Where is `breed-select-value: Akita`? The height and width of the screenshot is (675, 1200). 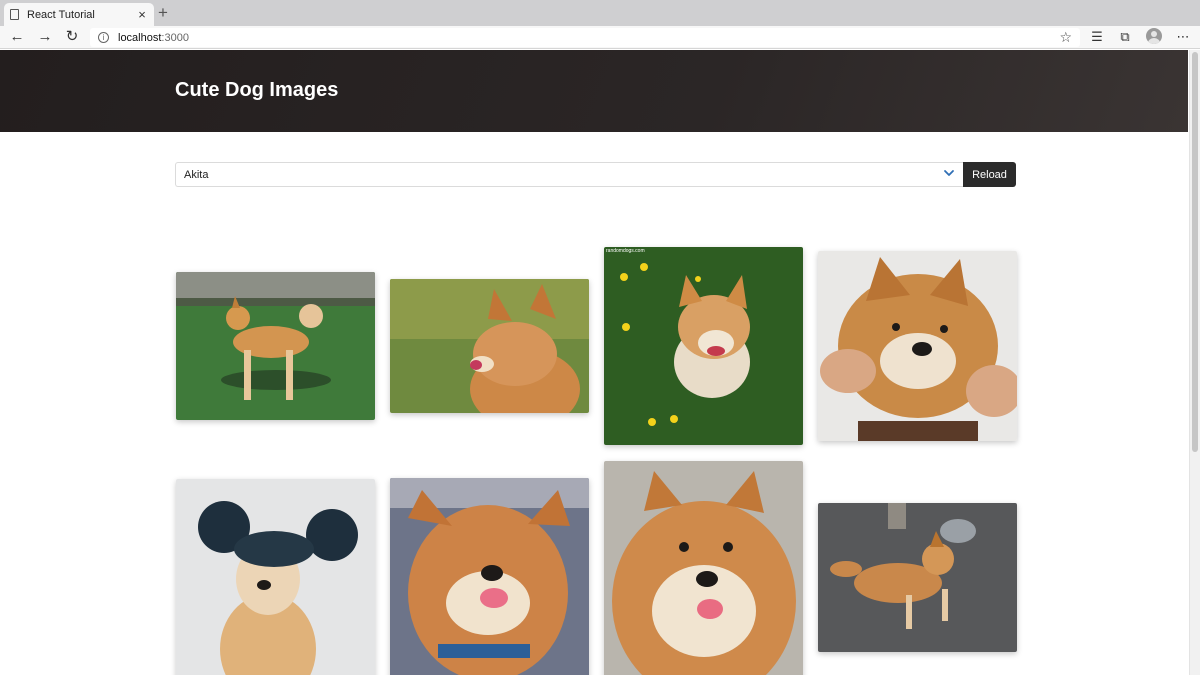 breed-select-value: Akita is located at coordinates (196, 175).